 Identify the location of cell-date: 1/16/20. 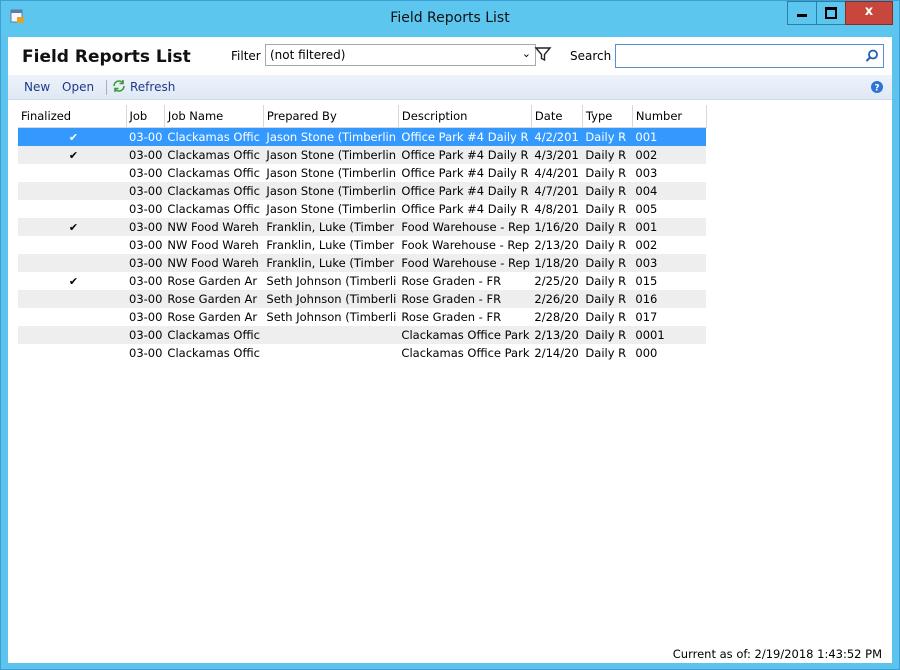
(557, 227).